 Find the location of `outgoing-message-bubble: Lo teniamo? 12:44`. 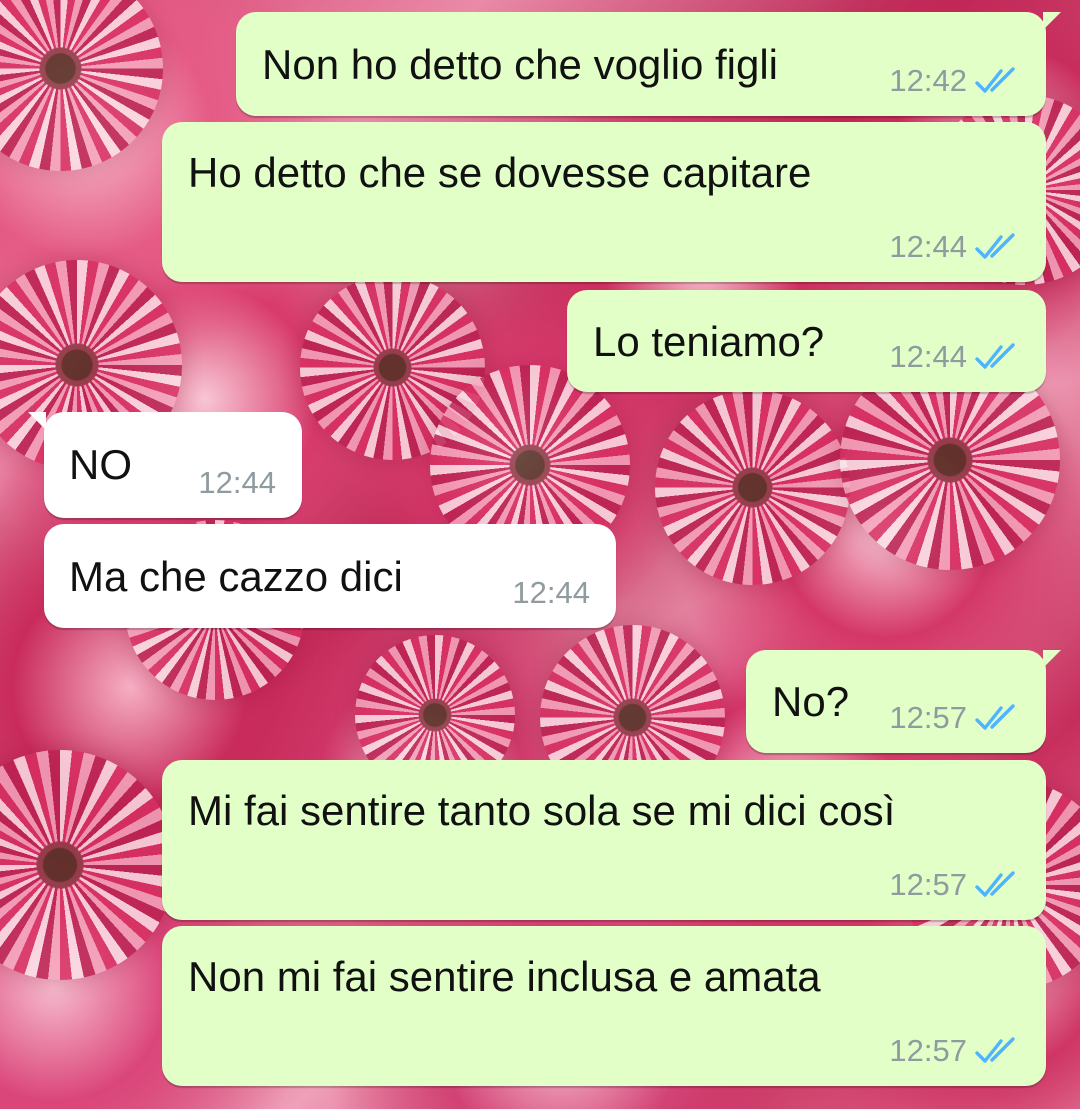

outgoing-message-bubble: Lo teniamo? 12:44 is located at coordinates (806, 341).